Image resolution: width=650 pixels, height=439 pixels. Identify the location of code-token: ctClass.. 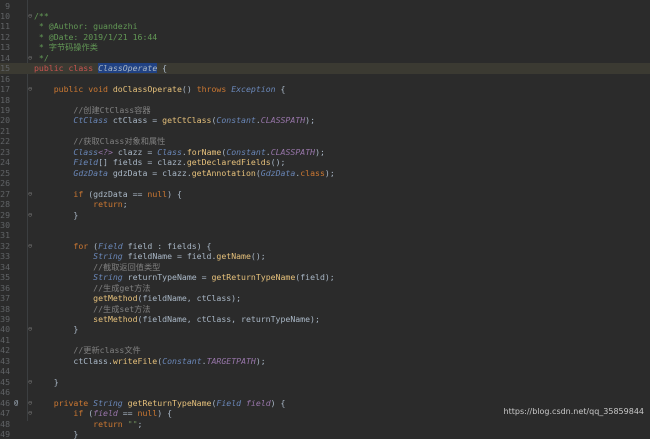
(73, 360).